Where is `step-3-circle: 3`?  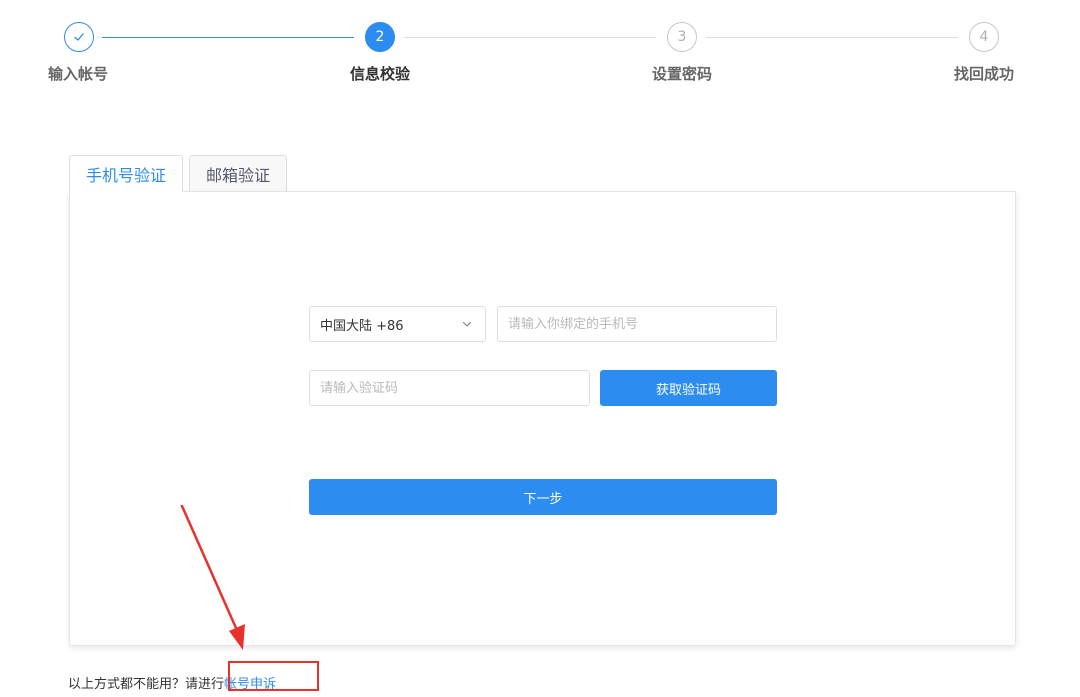
step-3-circle: 3 is located at coordinates (682, 37).